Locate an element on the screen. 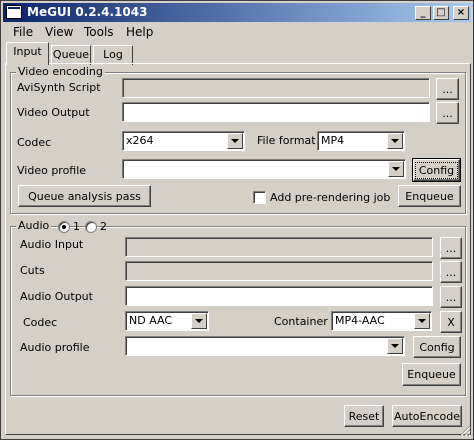 The height and width of the screenshot is (440, 474). resize-grip-icon is located at coordinates (465, 431).